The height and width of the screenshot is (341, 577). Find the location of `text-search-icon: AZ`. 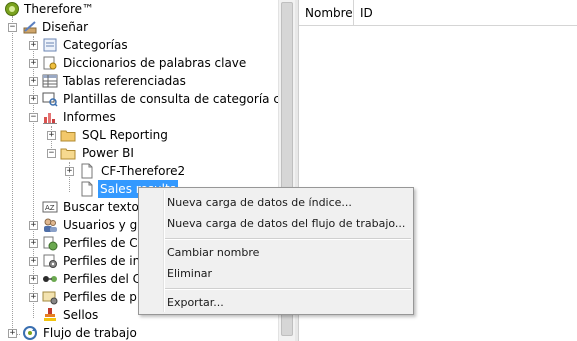

text-search-icon: AZ is located at coordinates (50, 207).